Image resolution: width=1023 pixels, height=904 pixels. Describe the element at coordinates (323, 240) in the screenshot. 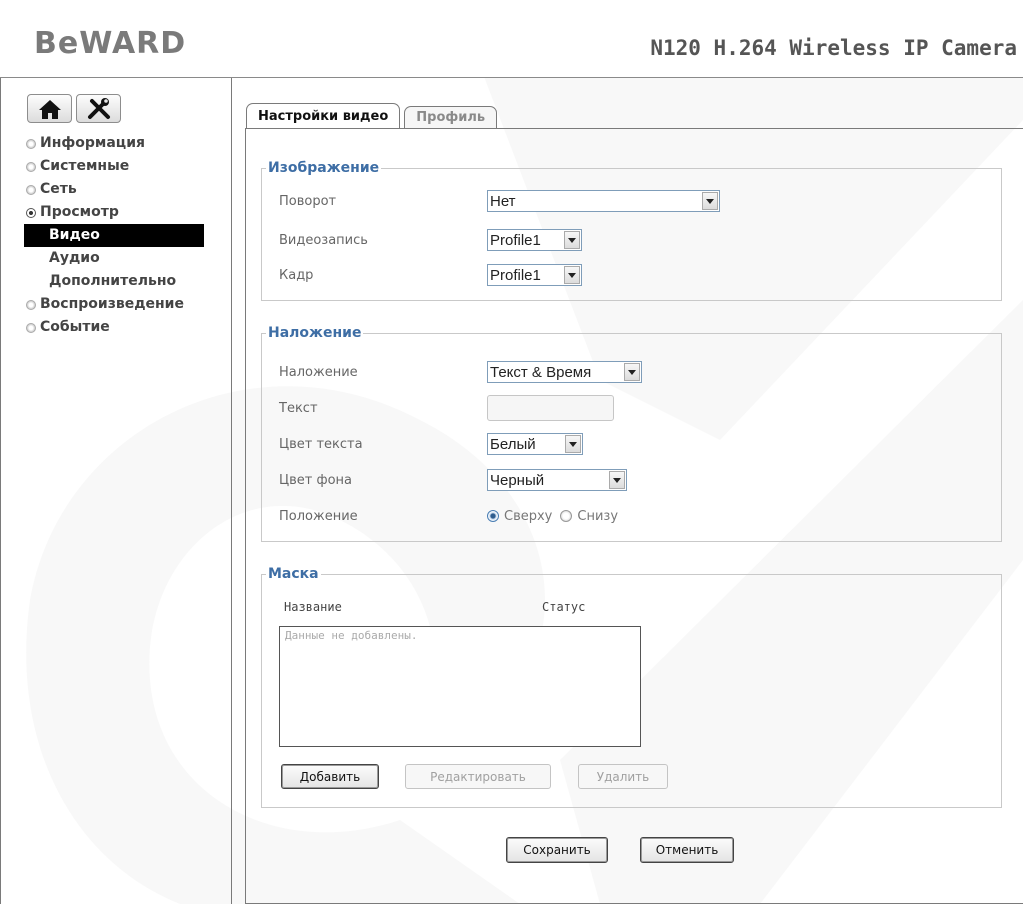

I see `field-label: Видеозапись` at that location.